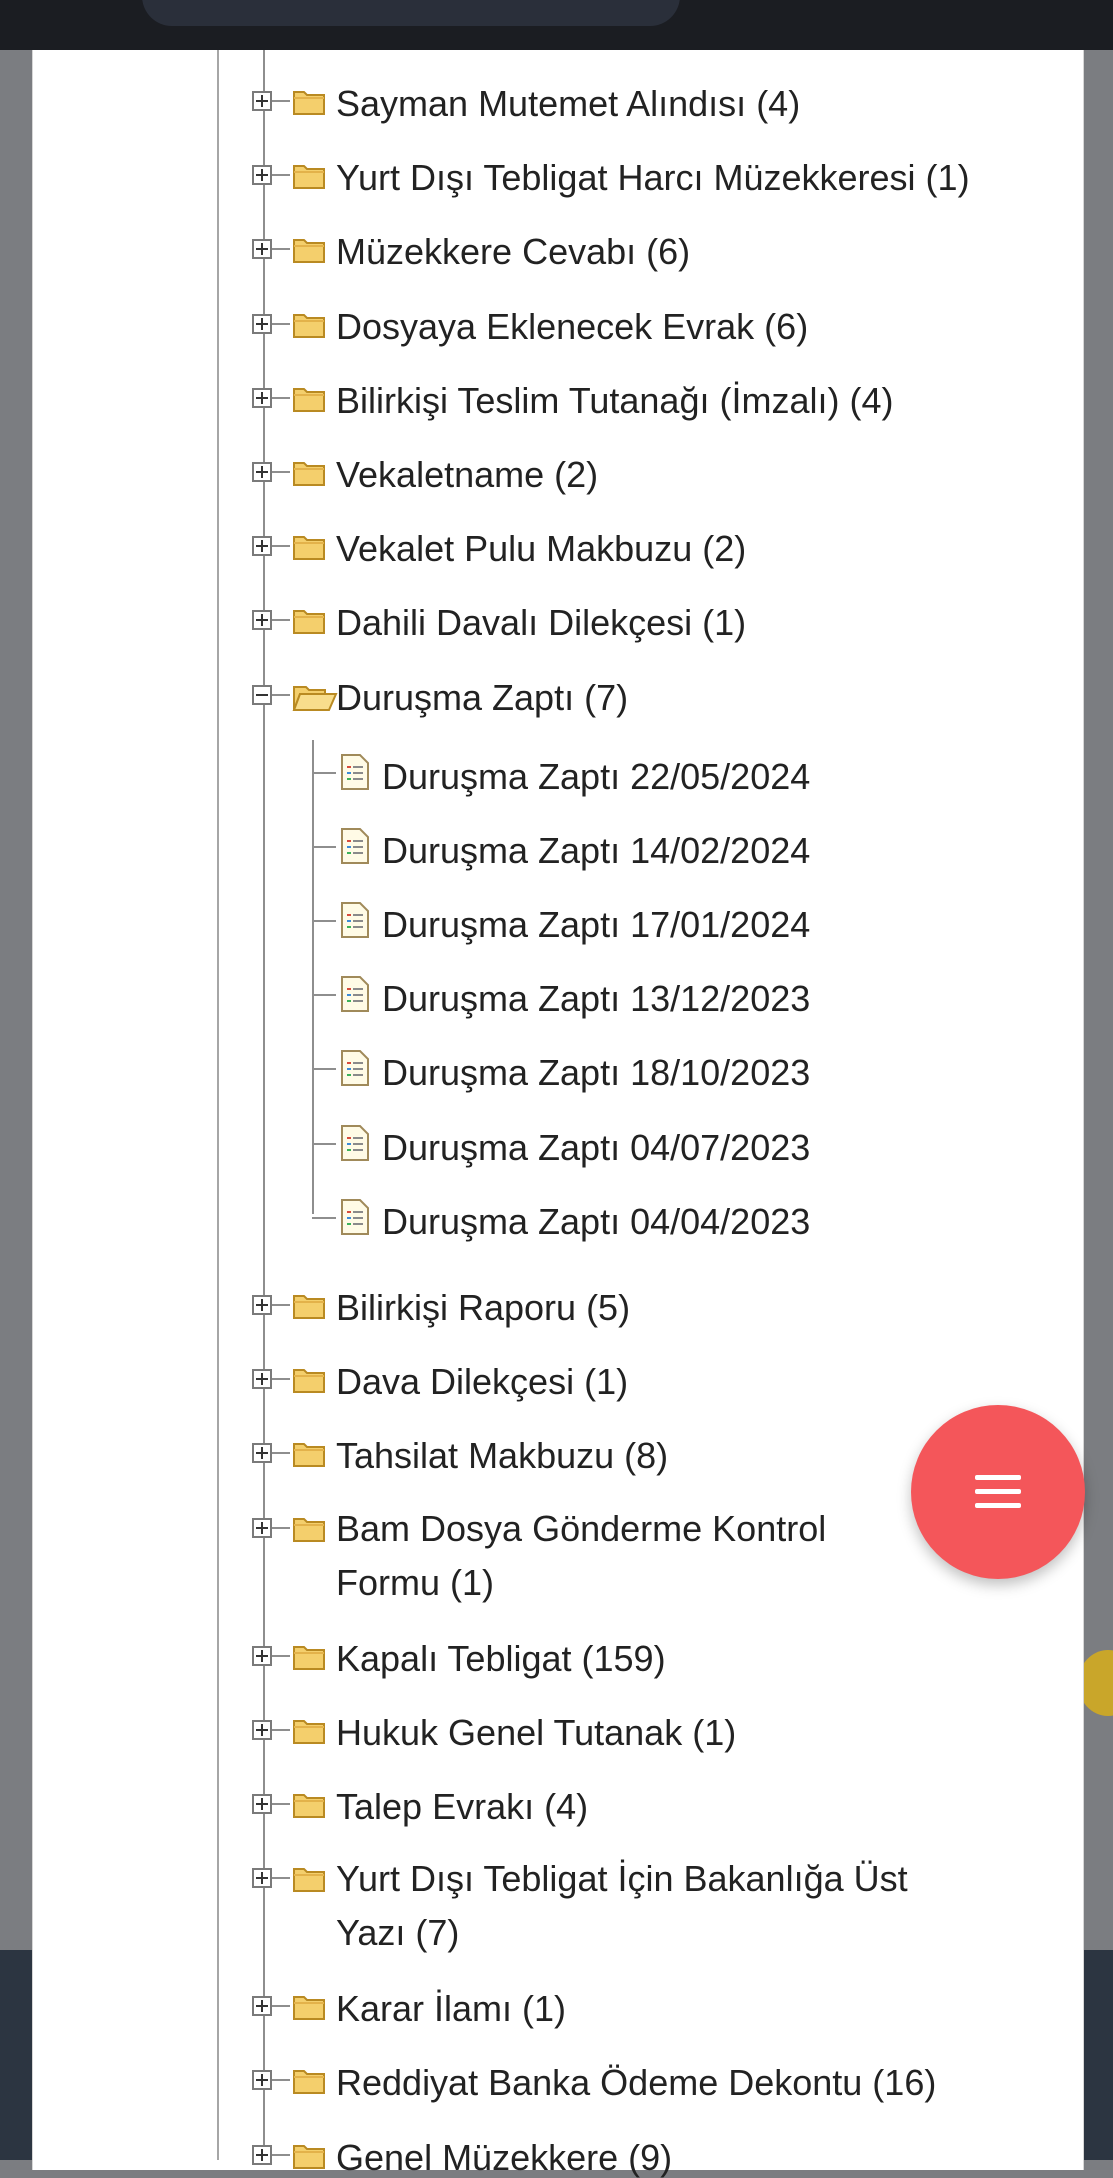  What do you see at coordinates (218, 1105) in the screenshot?
I see `panel-divider-line` at bounding box center [218, 1105].